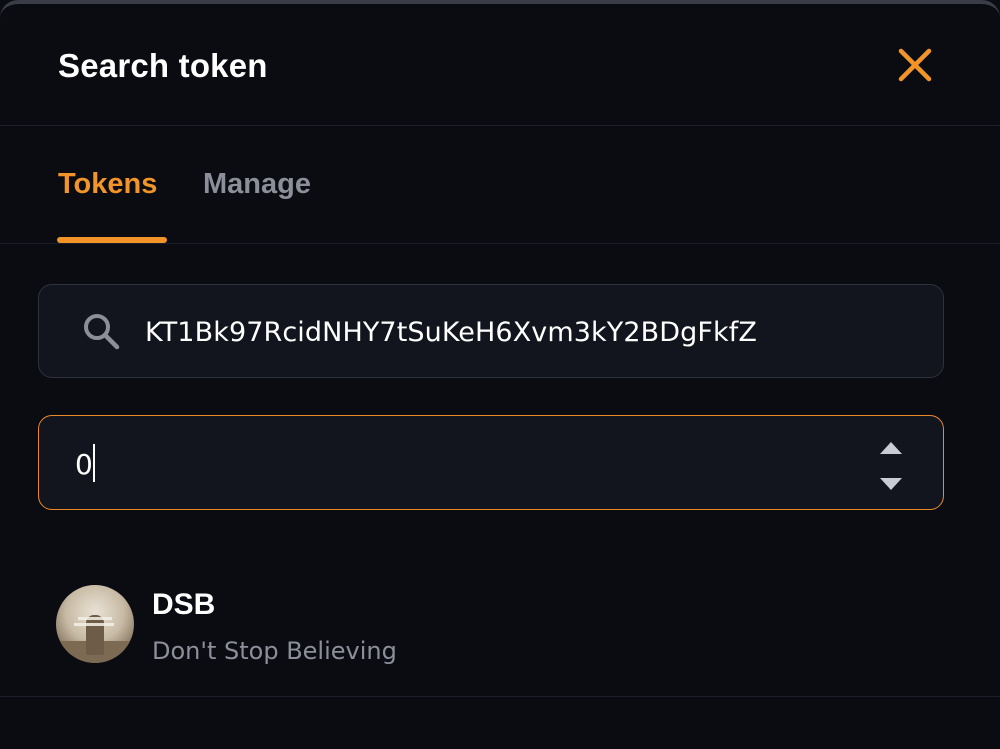 Image resolution: width=1000 pixels, height=749 pixels. I want to click on number-stepper, so click(891, 463).